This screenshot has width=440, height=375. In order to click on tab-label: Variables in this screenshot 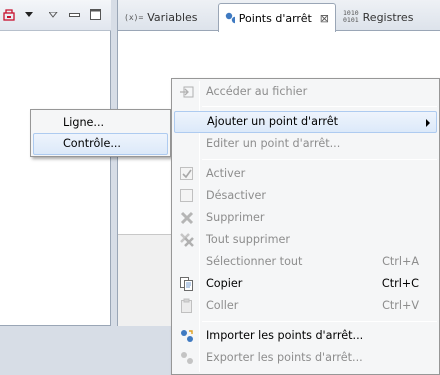, I will do `click(172, 17)`.